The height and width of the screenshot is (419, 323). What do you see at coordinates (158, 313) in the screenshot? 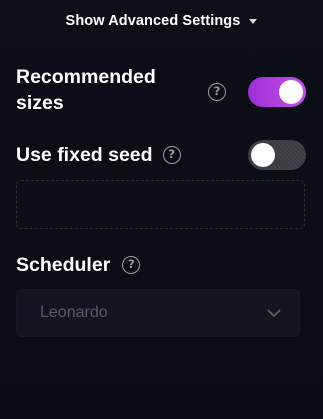
I see `scheduler-select: Leonardo` at bounding box center [158, 313].